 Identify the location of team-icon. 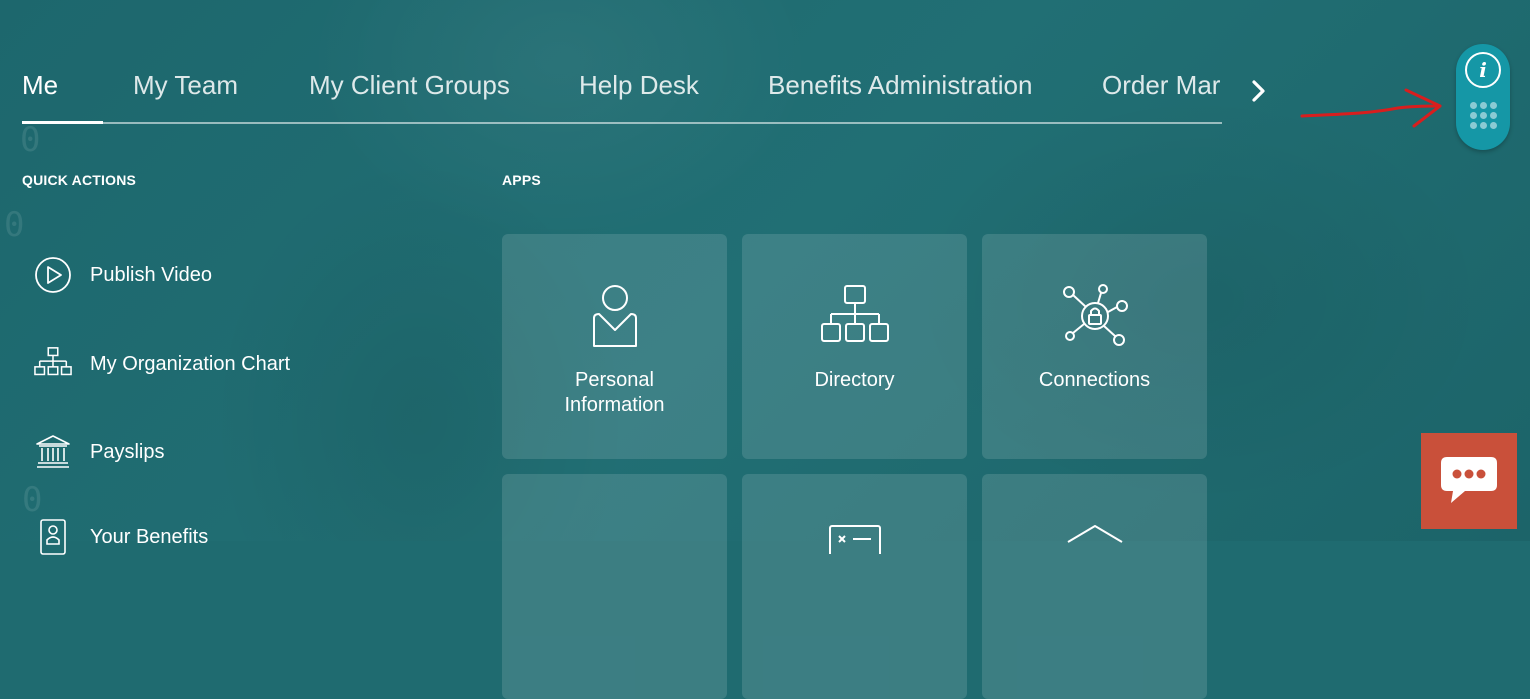
(615, 539).